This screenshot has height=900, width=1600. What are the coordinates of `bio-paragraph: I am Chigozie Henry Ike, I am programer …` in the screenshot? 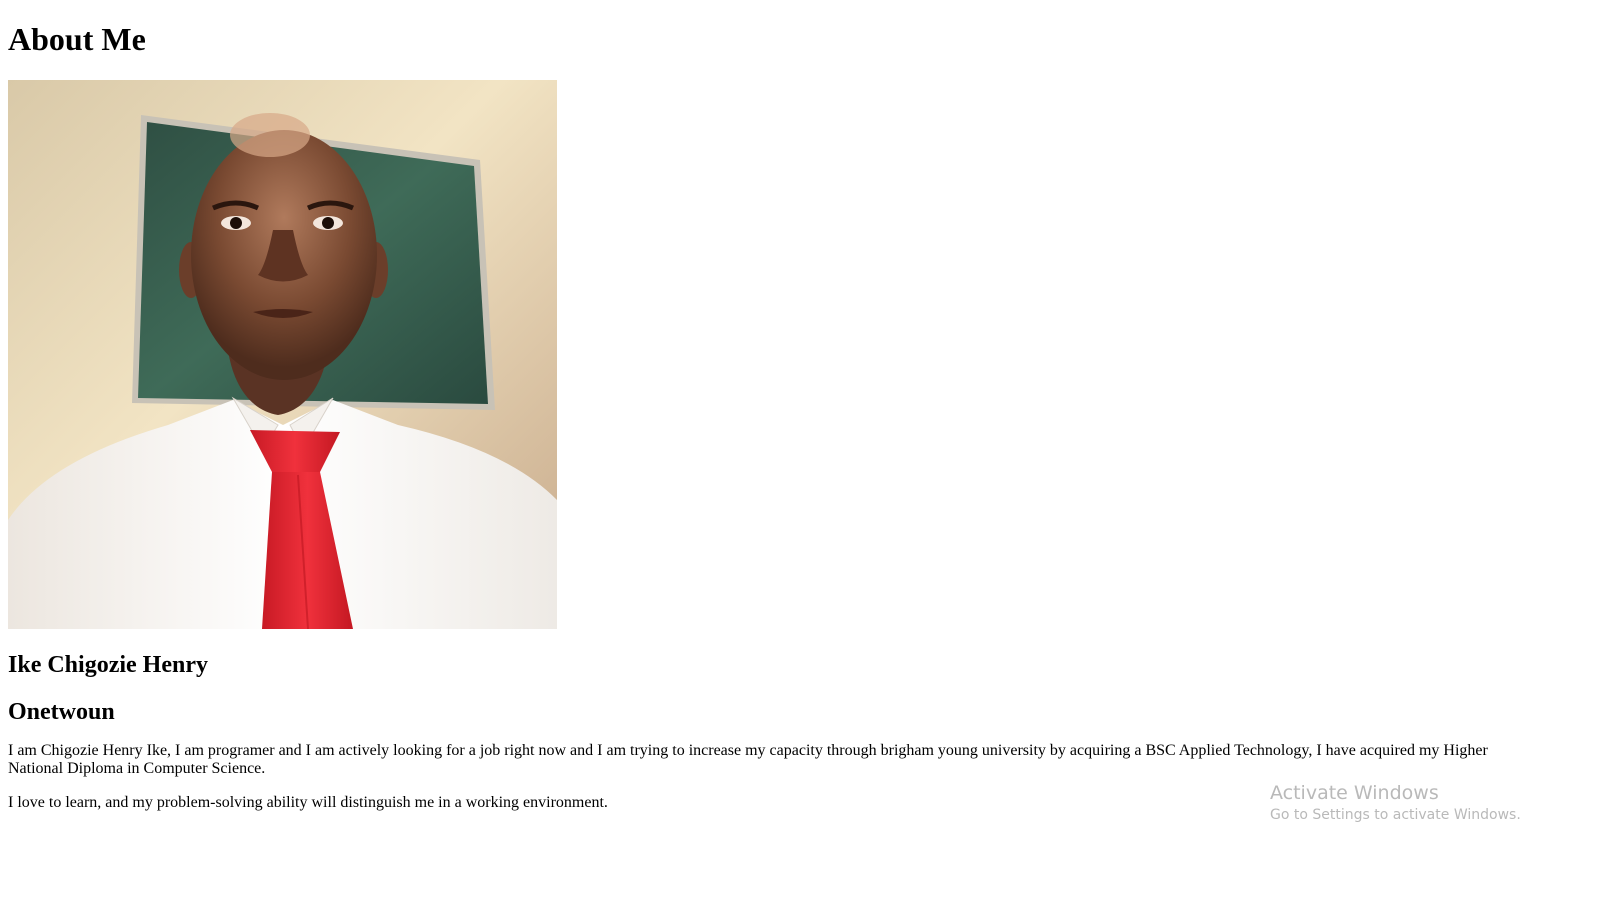 It's located at (748, 759).